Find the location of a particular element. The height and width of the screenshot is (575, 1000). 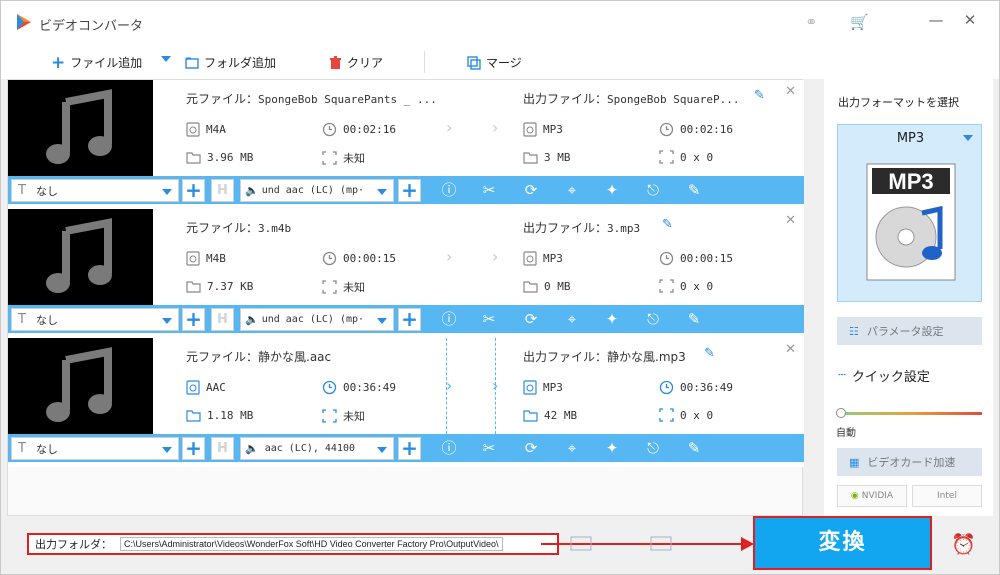

out-resolution-value: 0 x 0 is located at coordinates (697, 286).